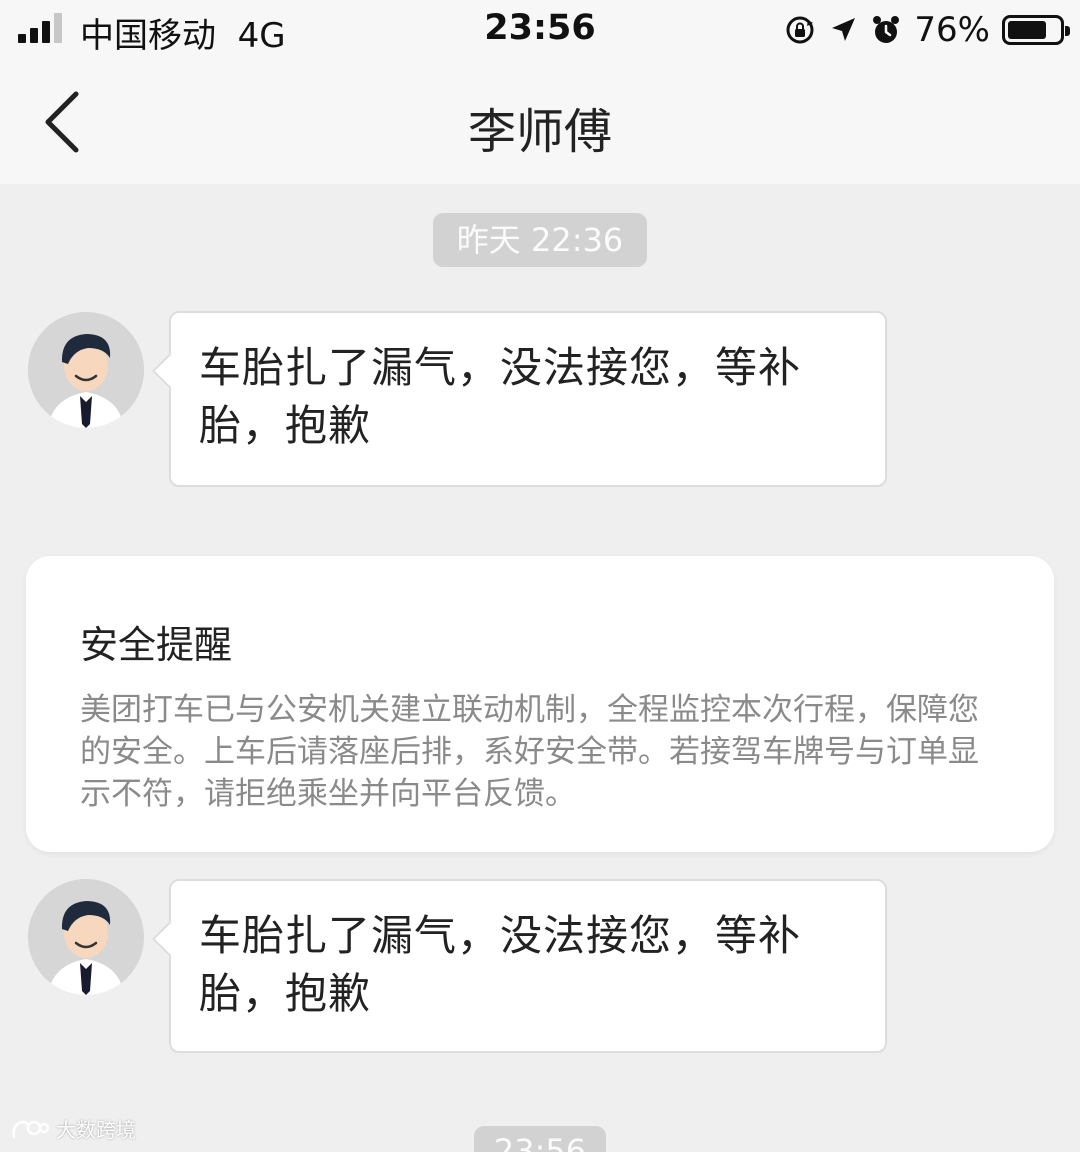  I want to click on battery-icon, so click(1036, 30).